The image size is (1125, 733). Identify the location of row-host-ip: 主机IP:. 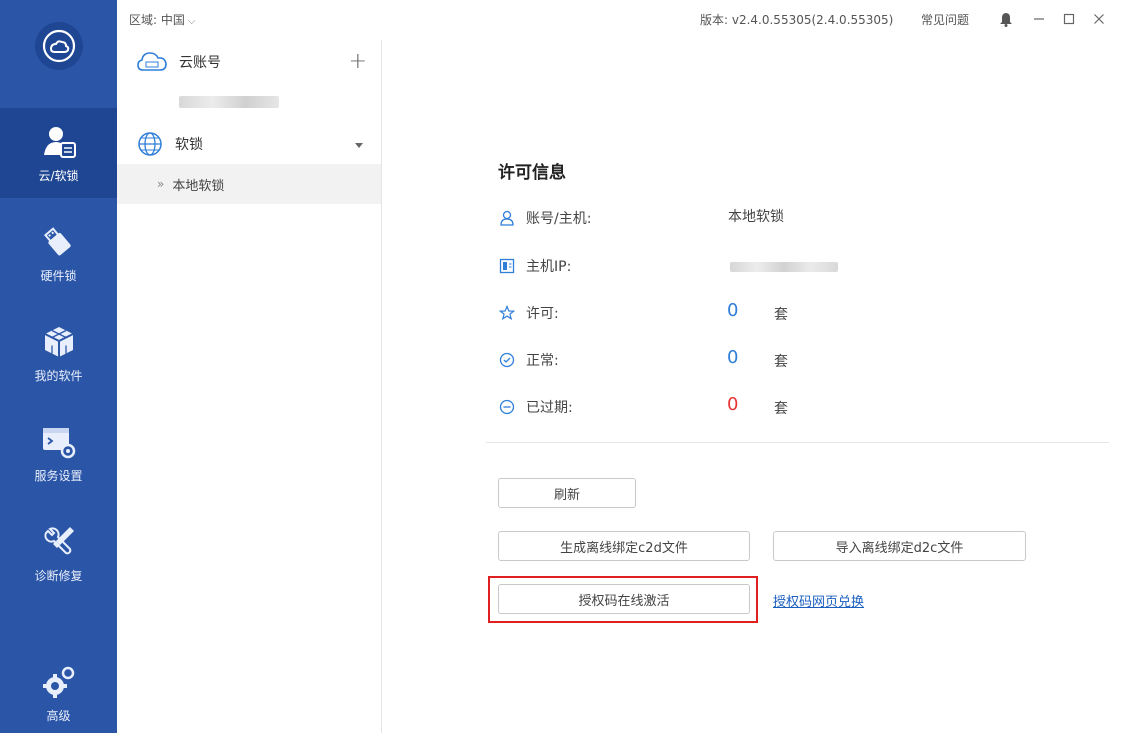
(534, 266).